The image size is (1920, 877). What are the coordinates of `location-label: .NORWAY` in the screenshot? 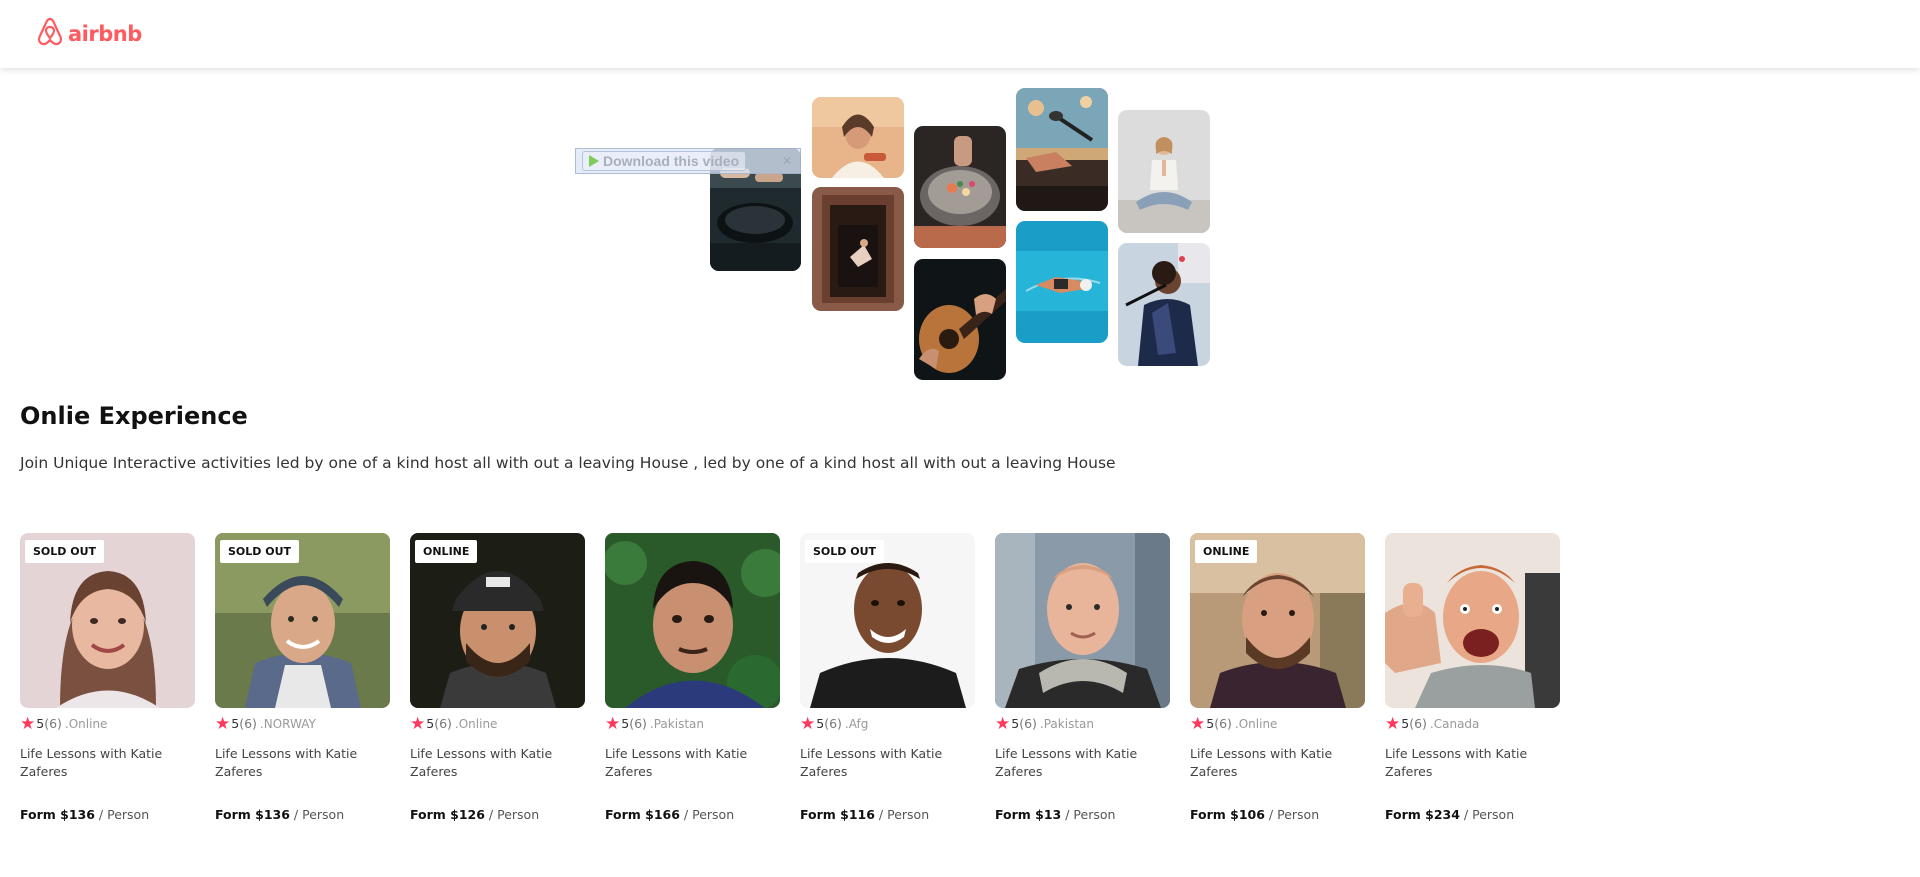 It's located at (287, 723).